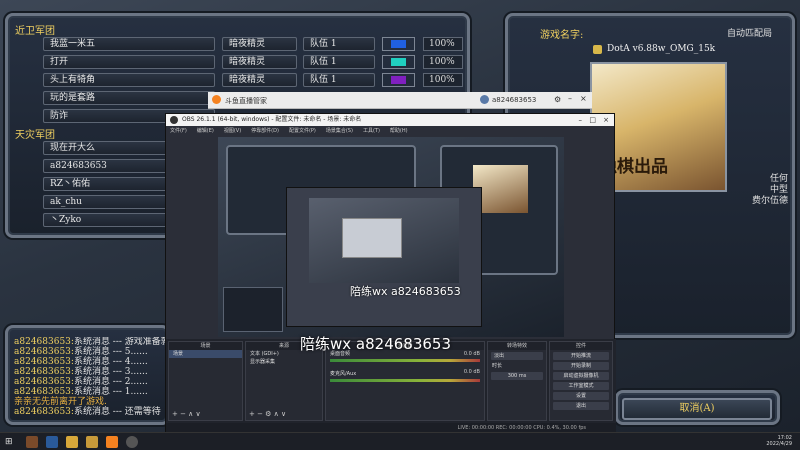  I want to click on obs-maximize-icon: □, so click(592, 120).